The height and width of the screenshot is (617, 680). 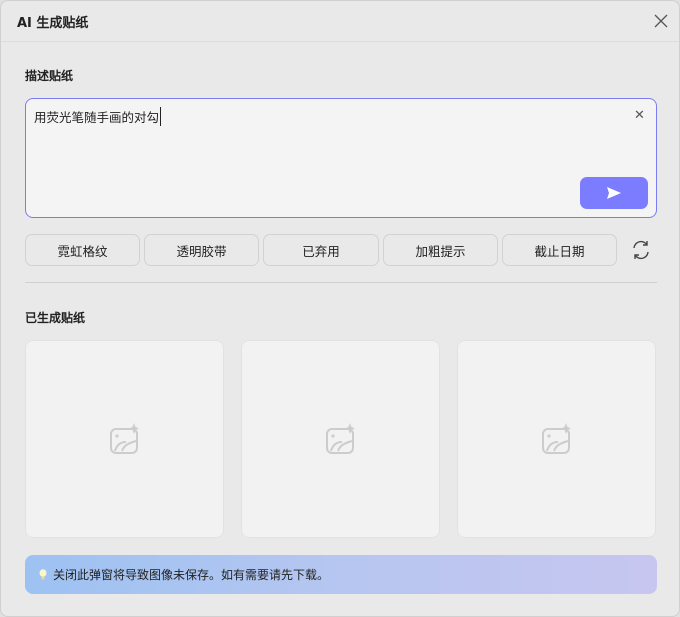 I want to click on clear-icon: ✕, so click(x=639, y=115).